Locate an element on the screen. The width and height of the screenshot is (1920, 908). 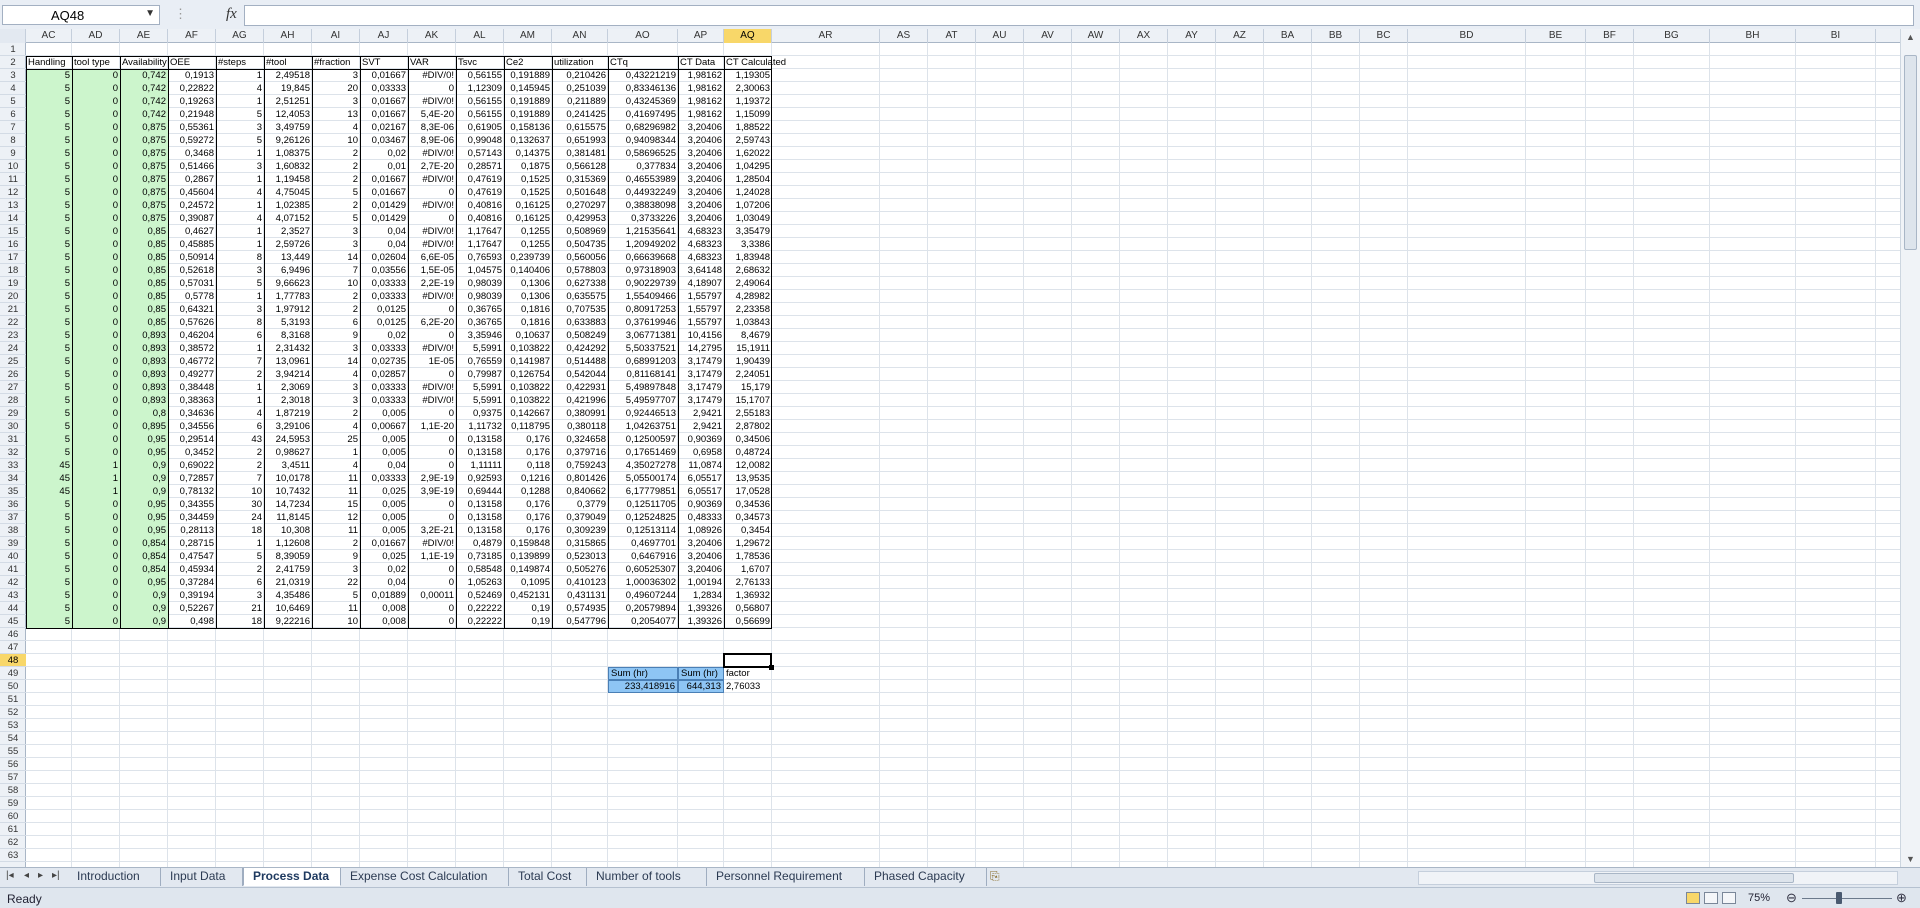
table-cell: 0,16125 is located at coordinates (527, 218).